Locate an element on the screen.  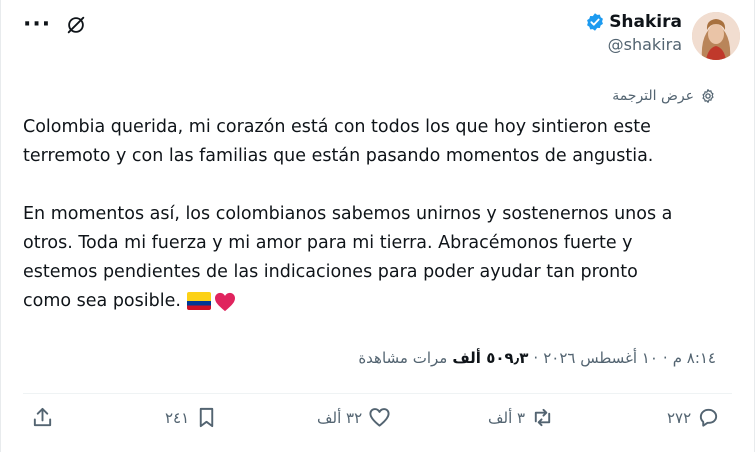
header-left-icons: ··· is located at coordinates (55, 25).